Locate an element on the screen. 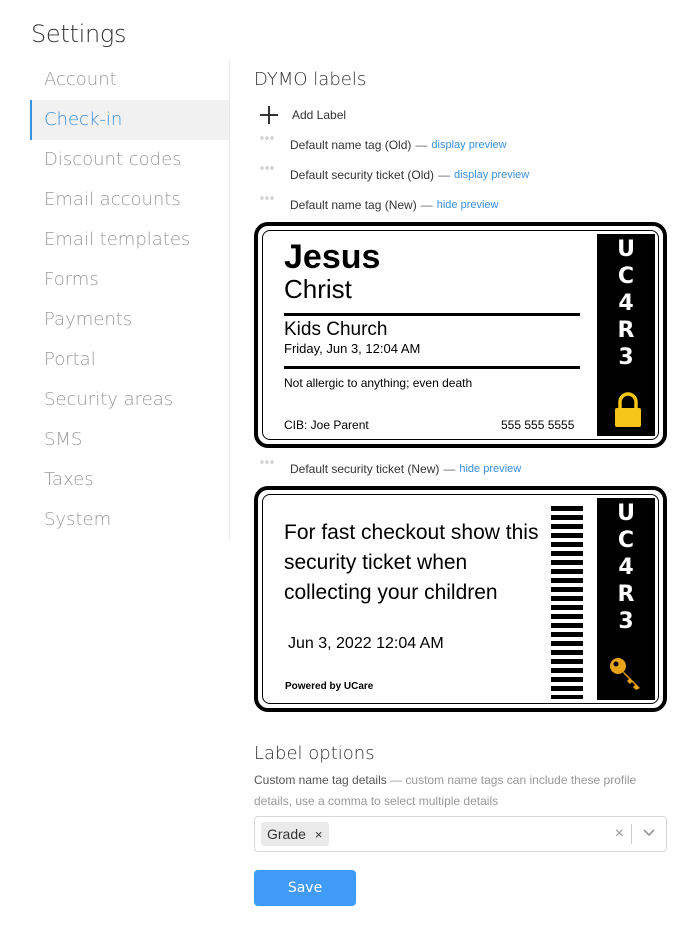  sidebar-item-email-accounts: Email accounts is located at coordinates (129, 200).